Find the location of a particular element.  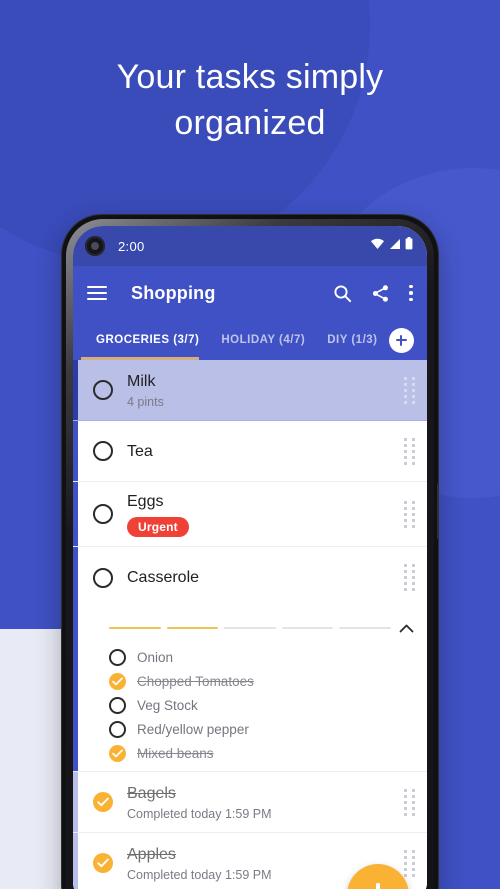

subtask-label: Red/yellow pepper is located at coordinates (193, 729).